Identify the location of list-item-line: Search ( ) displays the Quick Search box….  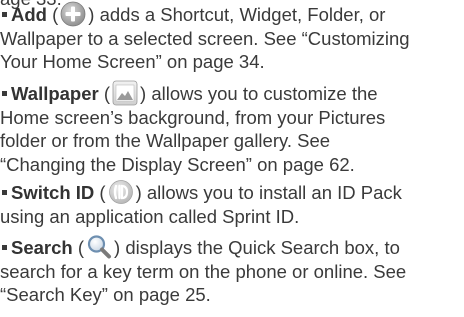
(232, 247).